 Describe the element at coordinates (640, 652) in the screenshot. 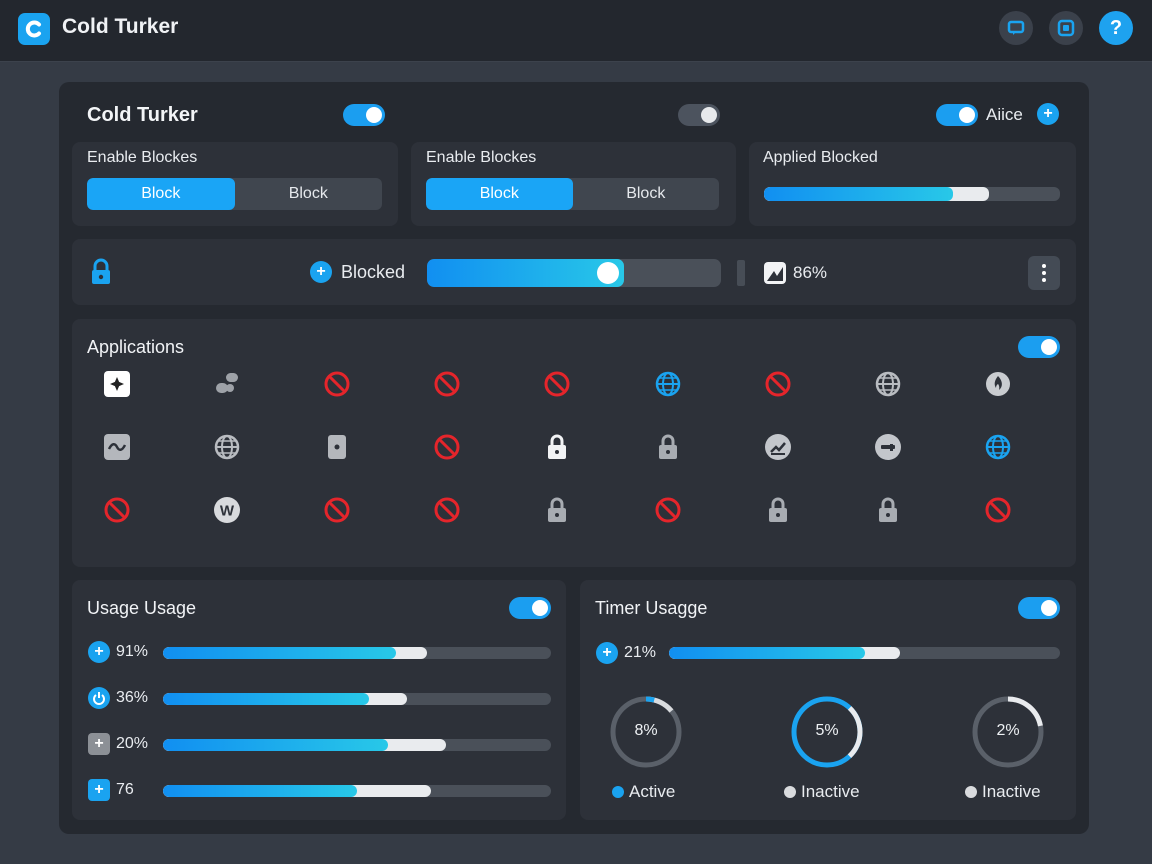

I see `timer-value: 21%` at that location.